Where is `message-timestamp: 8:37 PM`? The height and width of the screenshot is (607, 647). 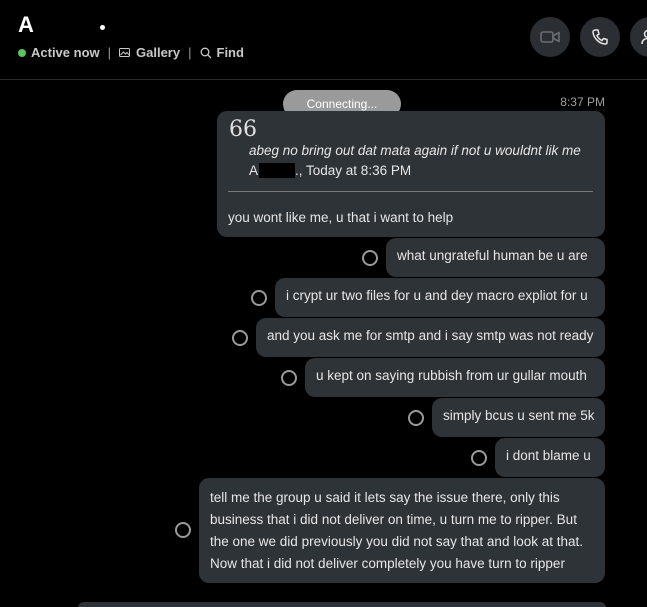 message-timestamp: 8:37 PM is located at coordinates (582, 102).